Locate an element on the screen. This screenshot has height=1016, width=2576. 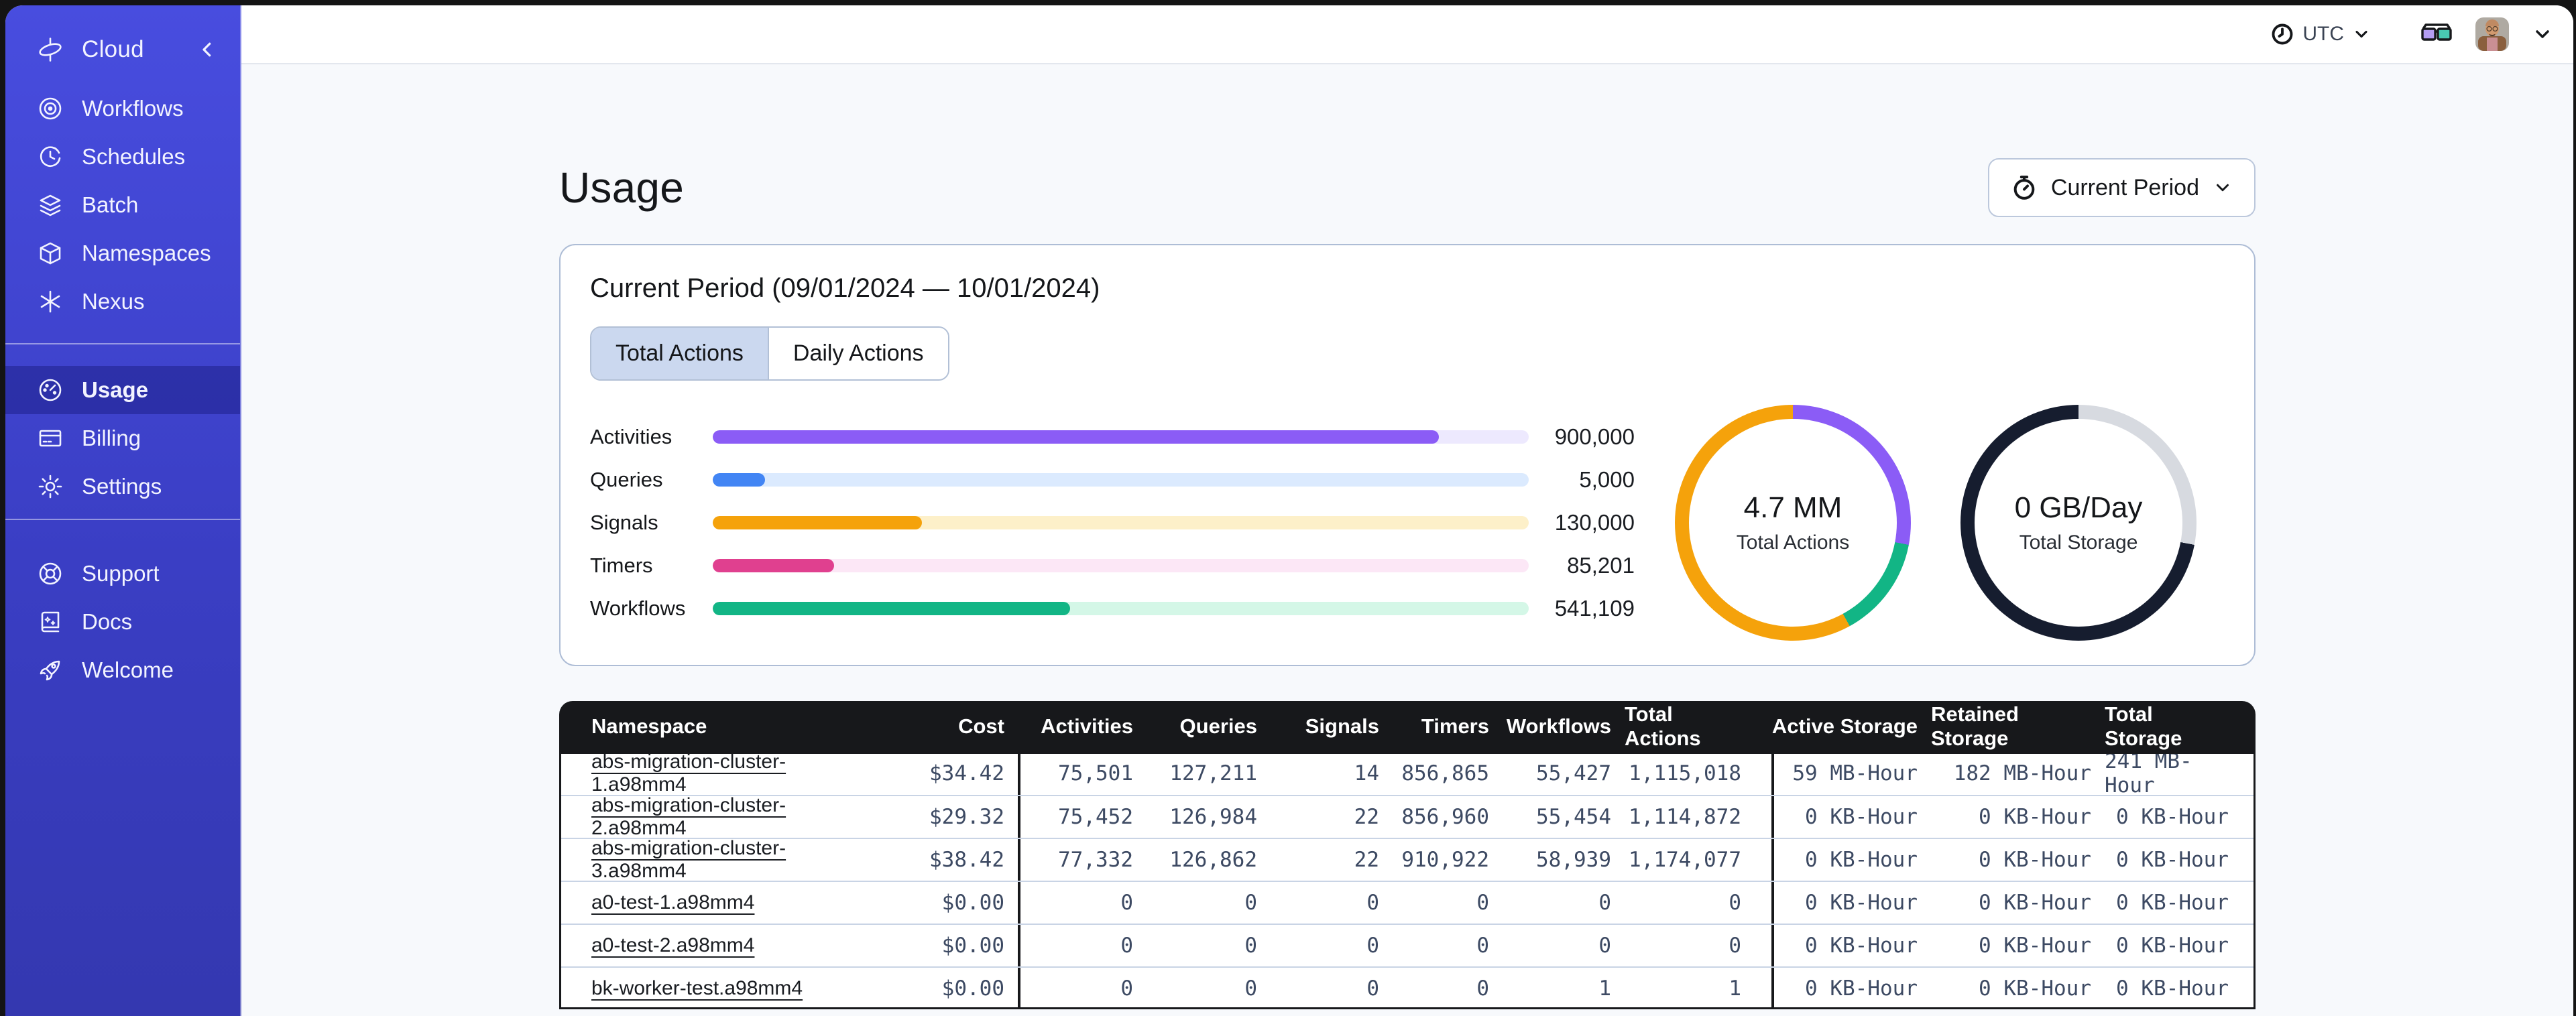
namespace-cell: abs-migration-cluster-2.a98mm4 is located at coordinates (713, 817).